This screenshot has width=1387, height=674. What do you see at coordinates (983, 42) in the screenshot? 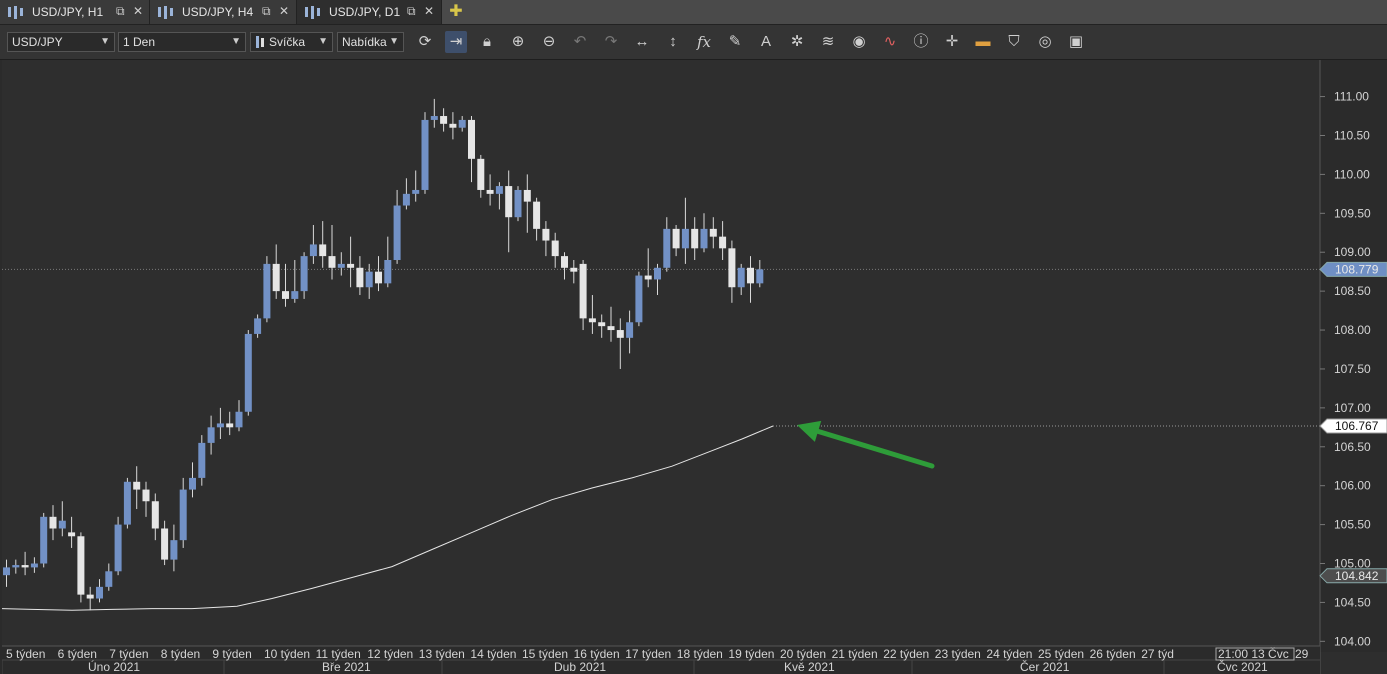
I see `color-bar-icon: ▬` at bounding box center [983, 42].